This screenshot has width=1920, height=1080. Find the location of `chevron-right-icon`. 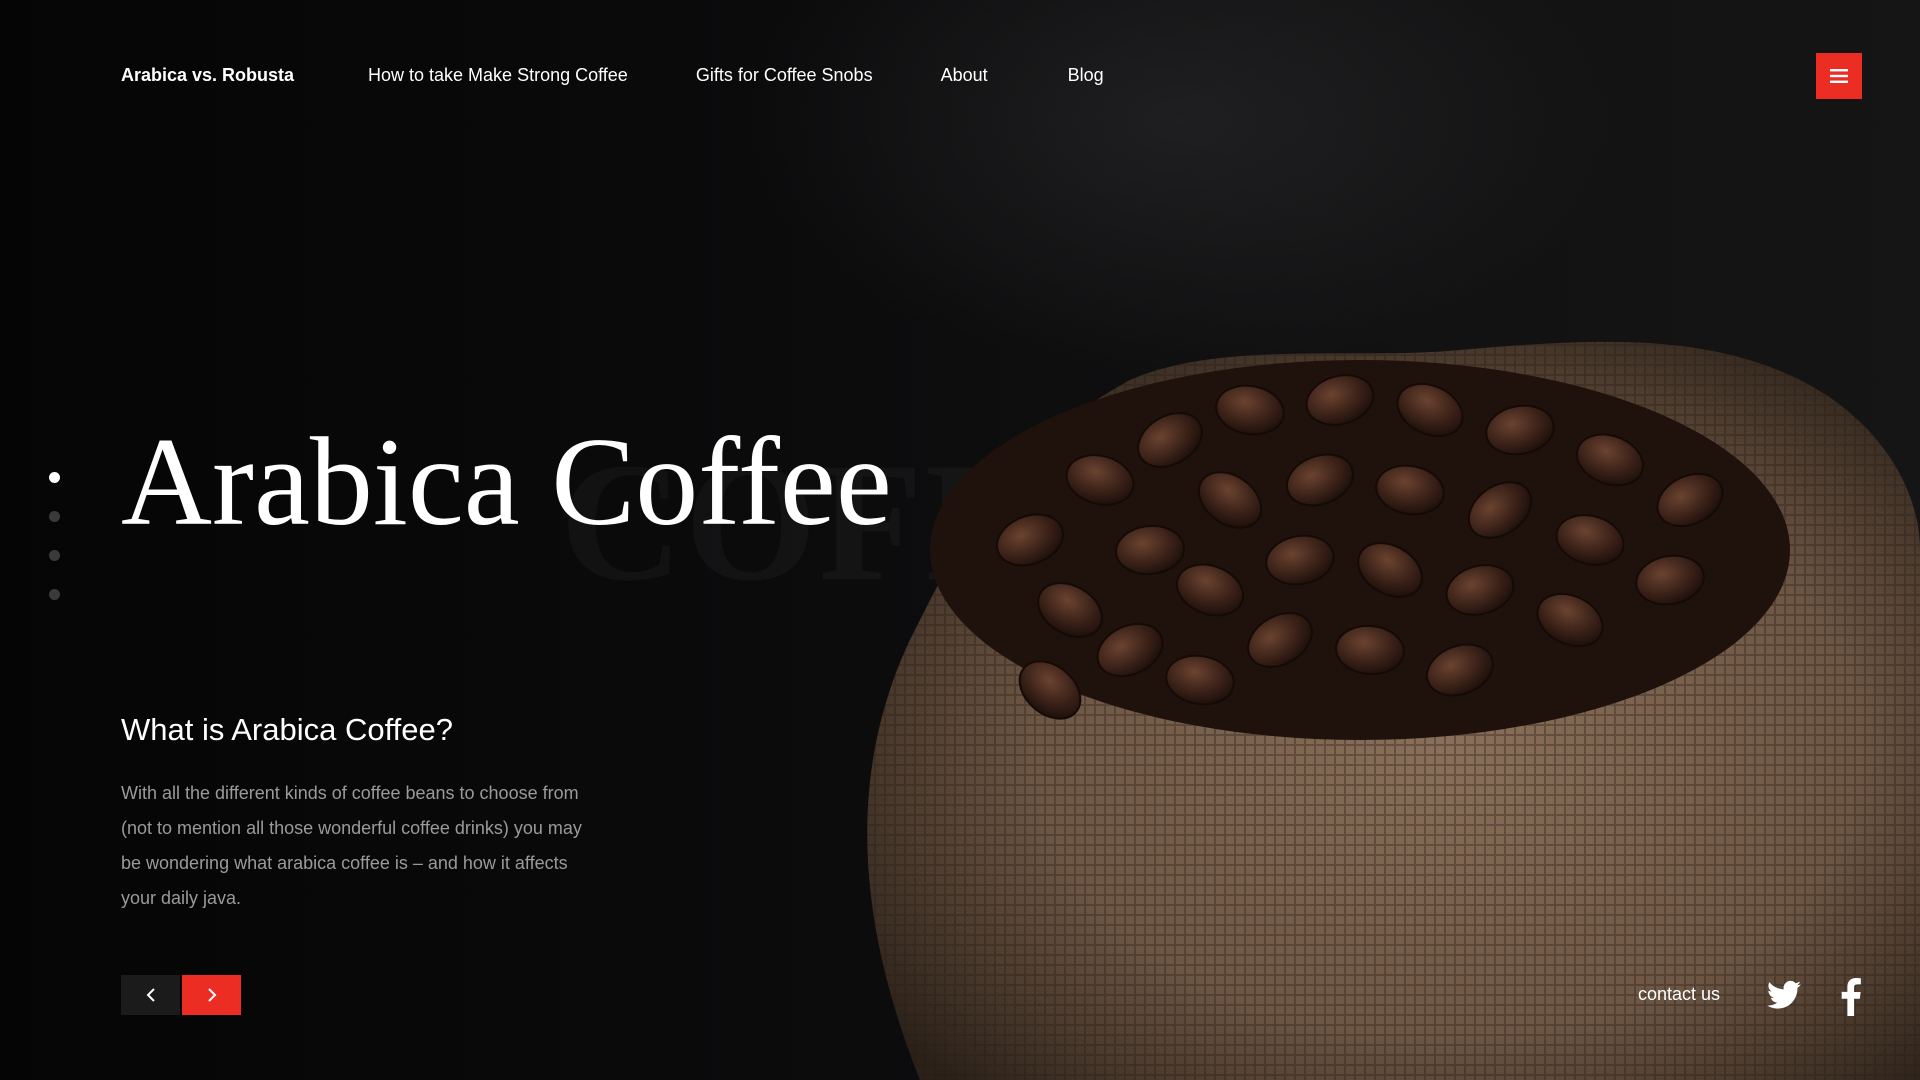

chevron-right-icon is located at coordinates (211, 995).